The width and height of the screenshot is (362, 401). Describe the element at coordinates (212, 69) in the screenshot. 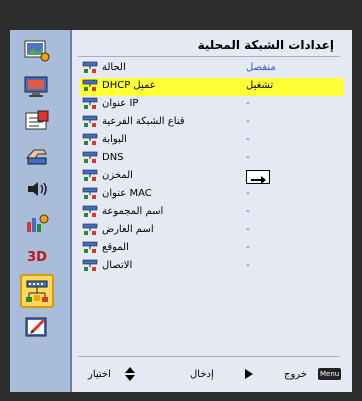

I see `row-status: الحالة منفصل` at that location.